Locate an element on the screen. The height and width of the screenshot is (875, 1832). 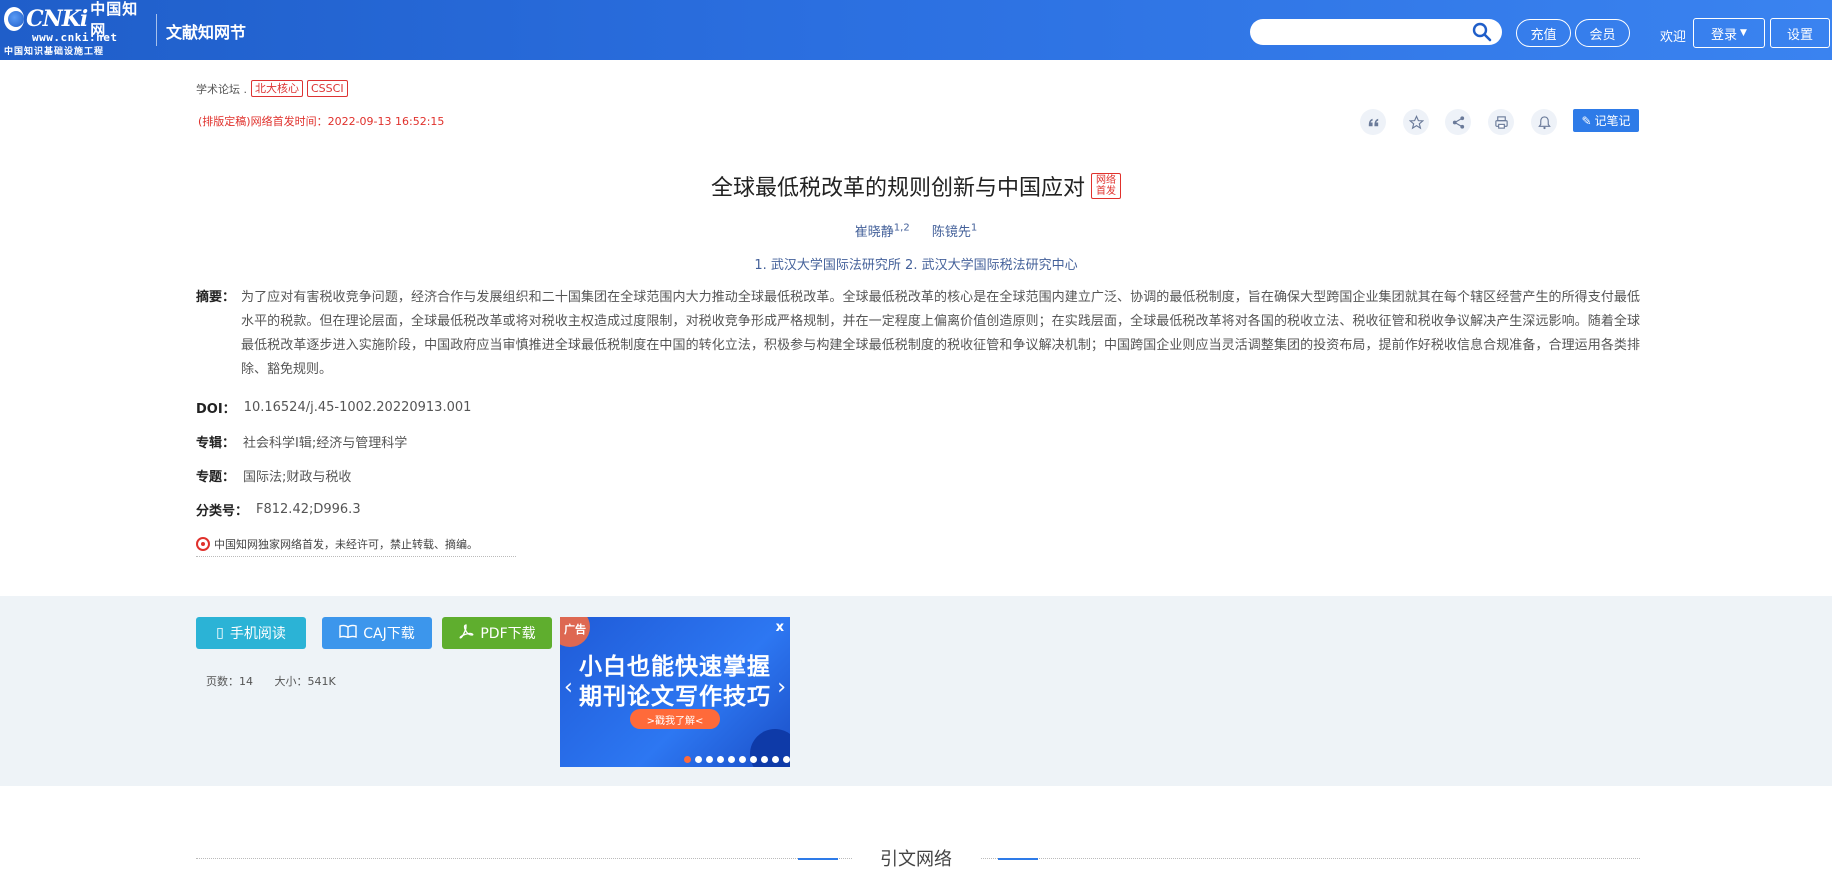
divider-accent-right is located at coordinates (1018, 859).